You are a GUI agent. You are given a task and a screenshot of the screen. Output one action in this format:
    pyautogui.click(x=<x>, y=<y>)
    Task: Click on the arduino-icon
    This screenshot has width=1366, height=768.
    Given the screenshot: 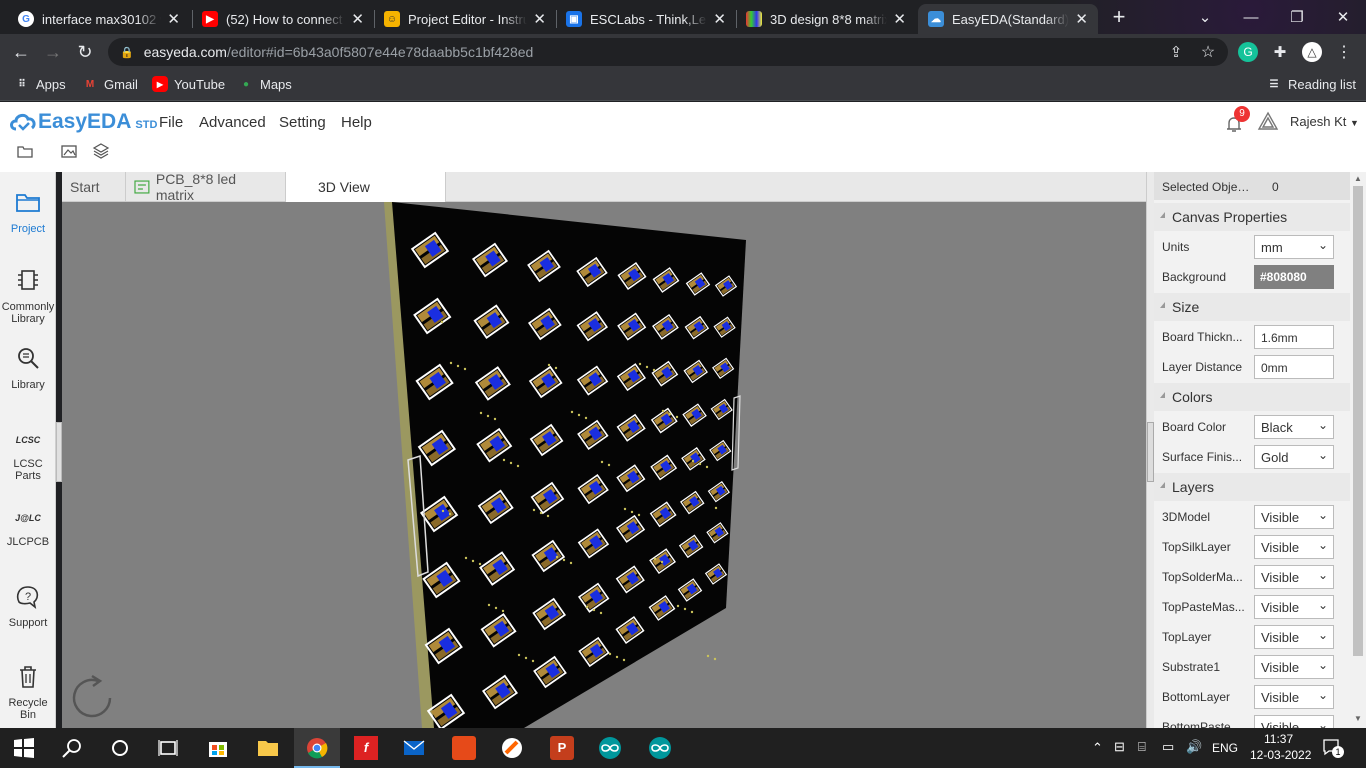 What is the action you would take?
    pyautogui.click(x=610, y=748)
    